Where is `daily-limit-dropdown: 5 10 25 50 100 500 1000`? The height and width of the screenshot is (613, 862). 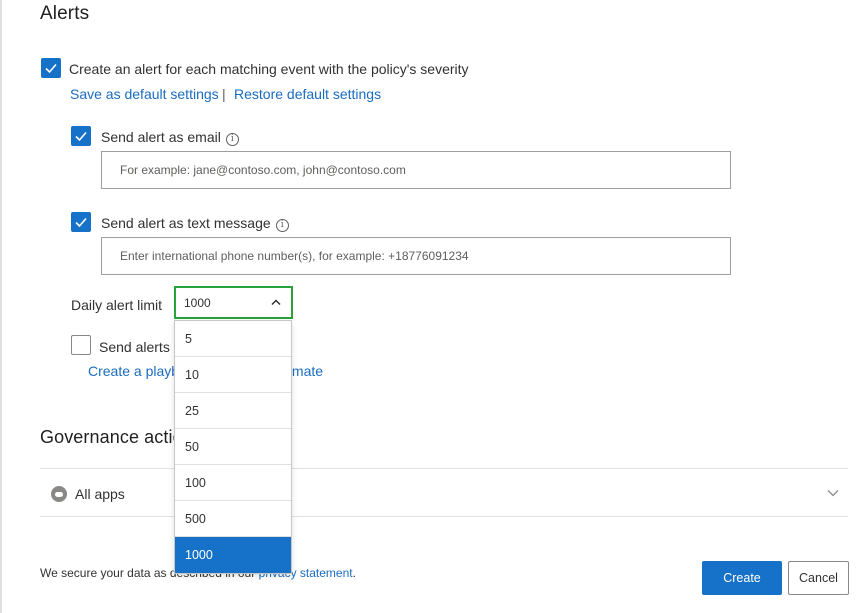 daily-limit-dropdown: 5 10 25 50 100 500 1000 is located at coordinates (233, 447).